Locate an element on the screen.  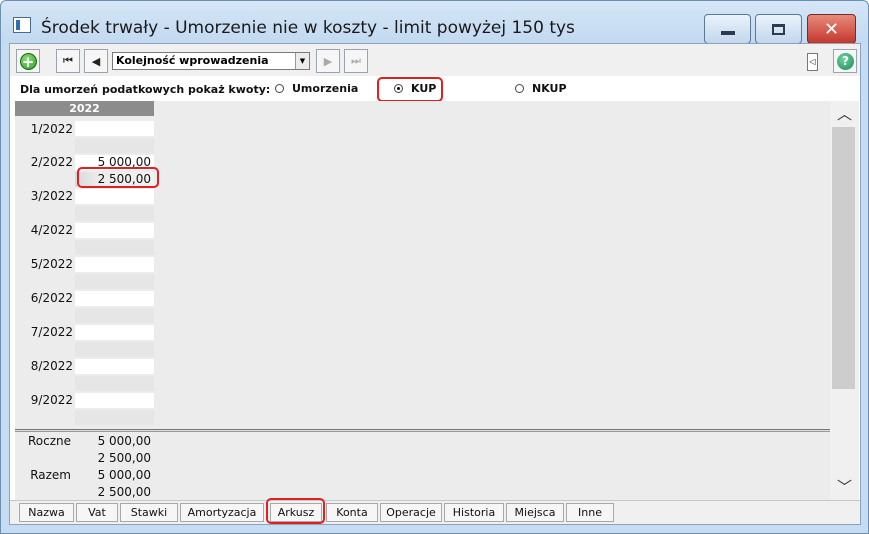
tab-operacje: Operacje is located at coordinates (411, 512).